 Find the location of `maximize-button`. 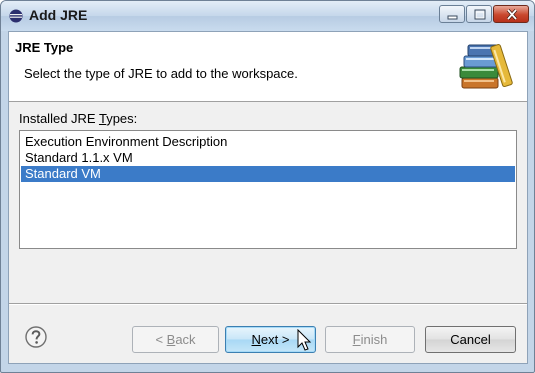

maximize-button is located at coordinates (479, 14).